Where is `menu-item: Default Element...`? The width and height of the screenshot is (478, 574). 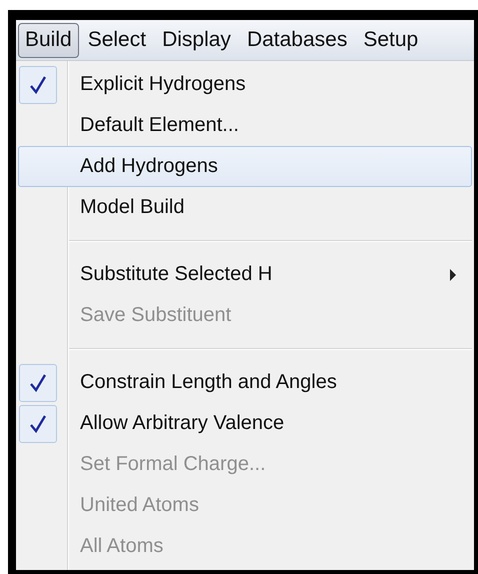 menu-item: Default Element... is located at coordinates (245, 125).